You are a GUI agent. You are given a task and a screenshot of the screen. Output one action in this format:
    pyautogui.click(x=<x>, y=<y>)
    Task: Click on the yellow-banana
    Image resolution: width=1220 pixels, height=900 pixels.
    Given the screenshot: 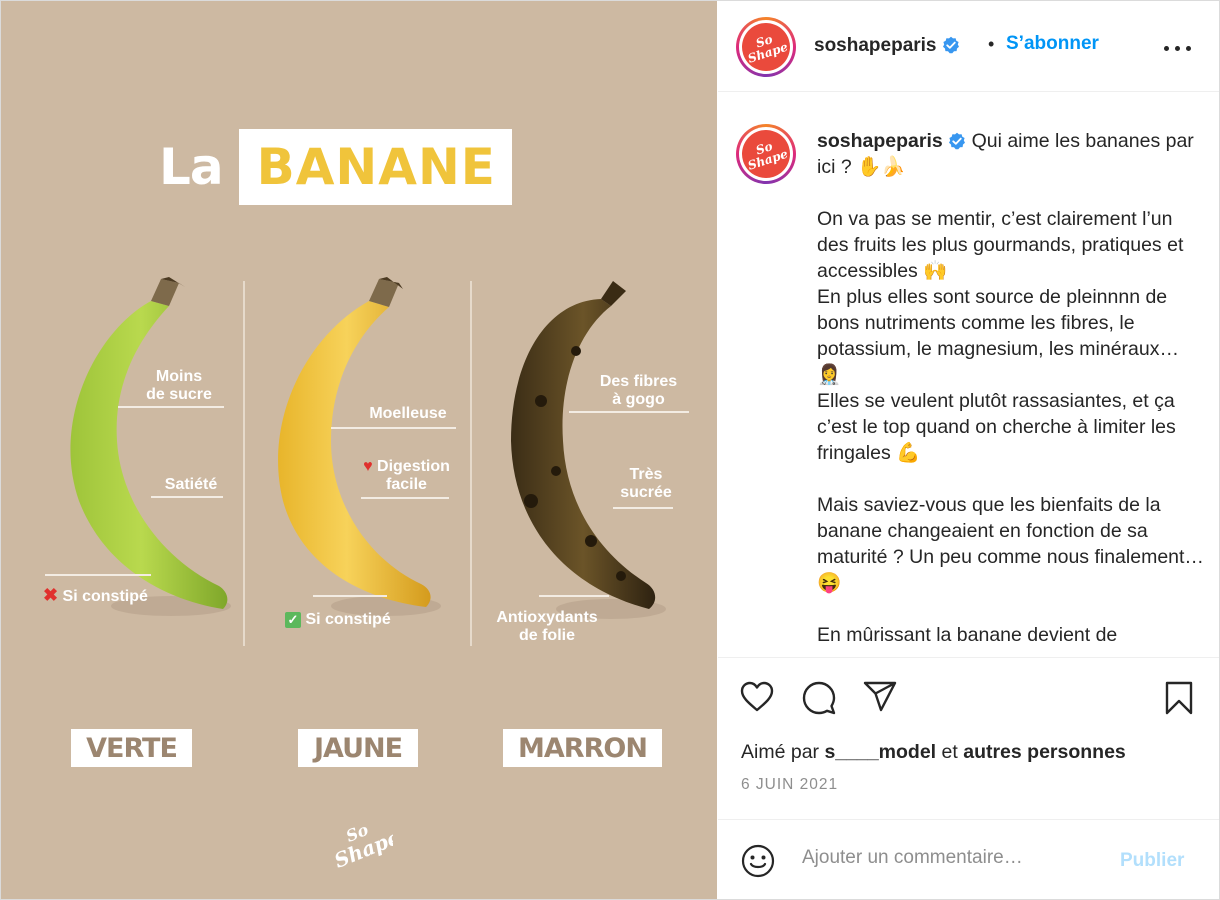 What is the action you would take?
    pyautogui.click(x=359, y=446)
    